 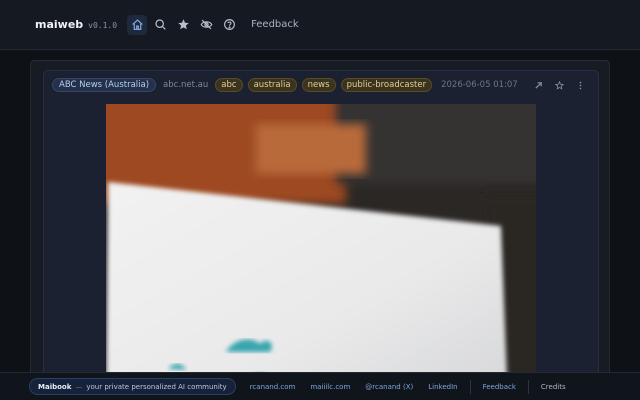 What do you see at coordinates (275, 24) in the screenshot?
I see `feedback-link: Feedback` at bounding box center [275, 24].